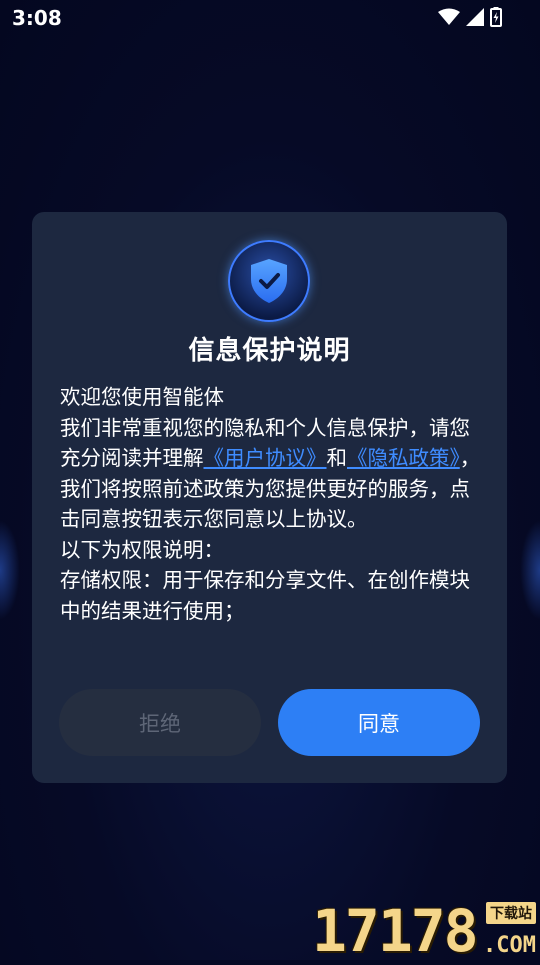 Image resolution: width=540 pixels, height=965 pixels. What do you see at coordinates (270, 18) in the screenshot?
I see `status-bar: 3:08` at bounding box center [270, 18].